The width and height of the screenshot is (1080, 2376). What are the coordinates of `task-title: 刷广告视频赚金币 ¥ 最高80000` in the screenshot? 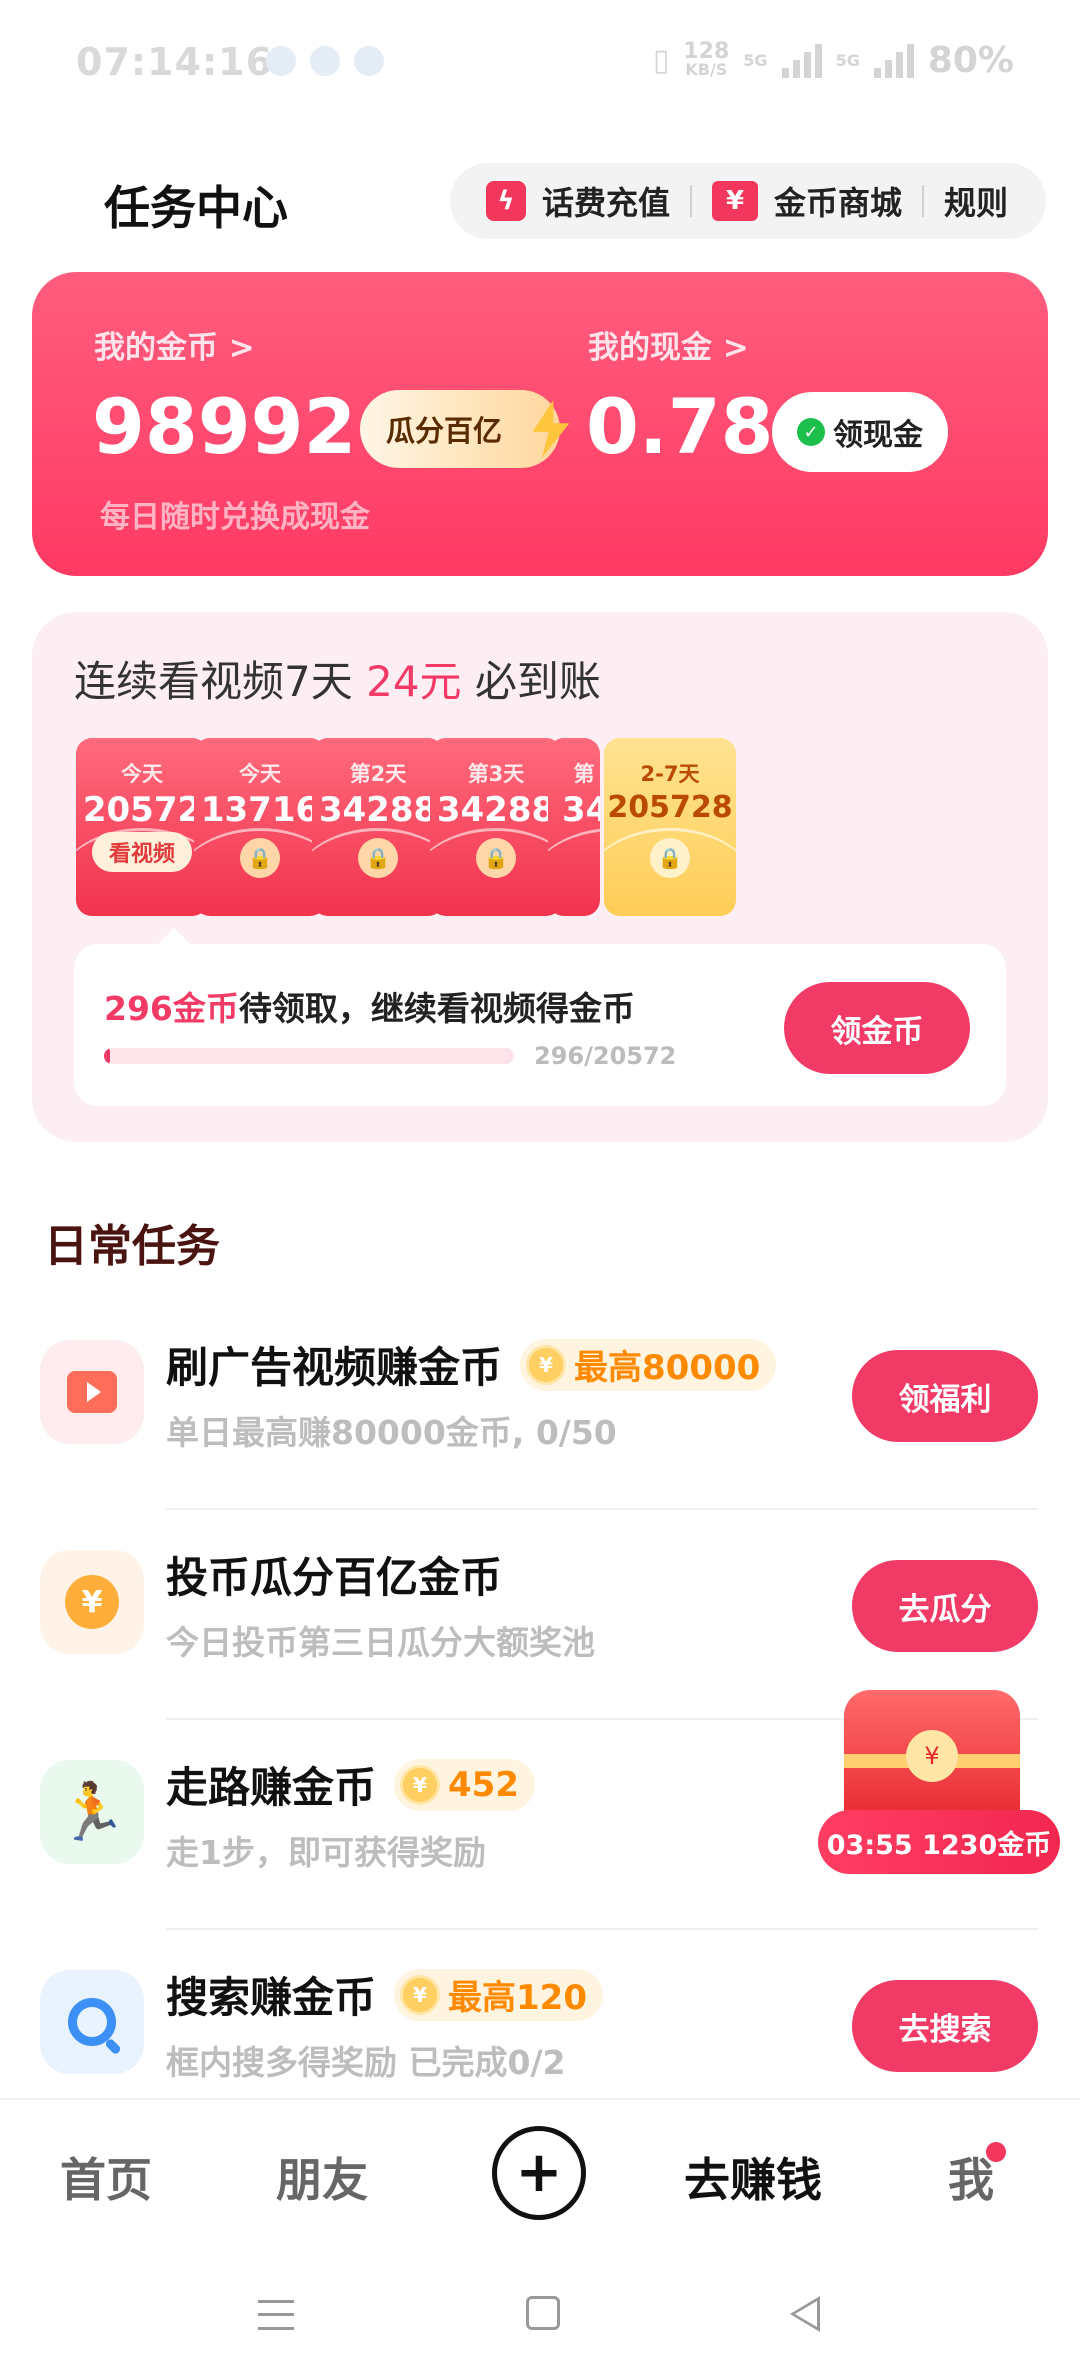 It's located at (471, 1364).